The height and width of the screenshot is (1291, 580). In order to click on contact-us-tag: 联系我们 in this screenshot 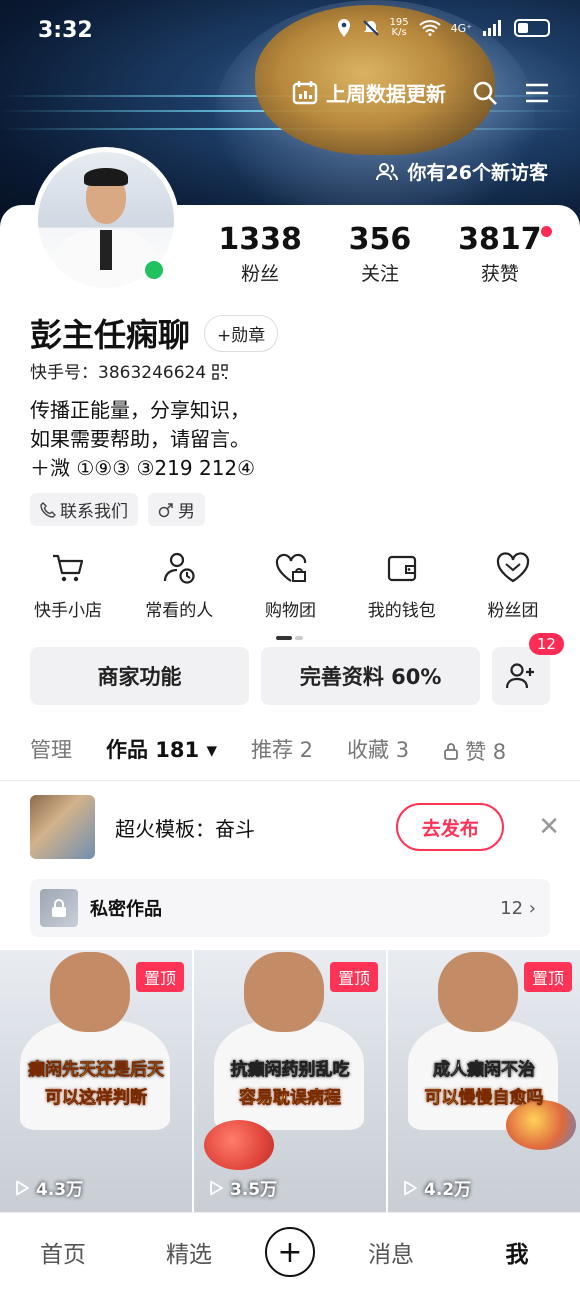, I will do `click(84, 509)`.